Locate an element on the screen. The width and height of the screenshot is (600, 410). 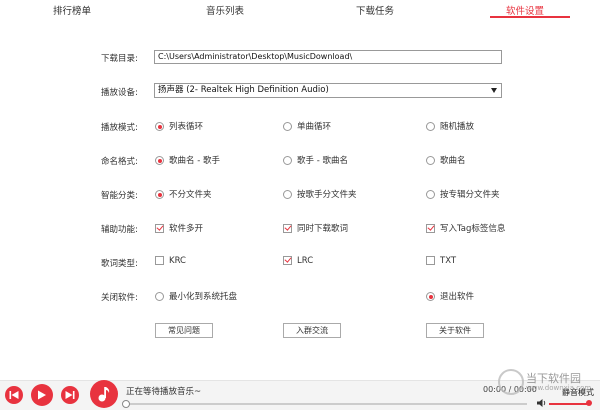
radio-name-song-artist: 歌曲名 - 歌手 is located at coordinates (187, 160).